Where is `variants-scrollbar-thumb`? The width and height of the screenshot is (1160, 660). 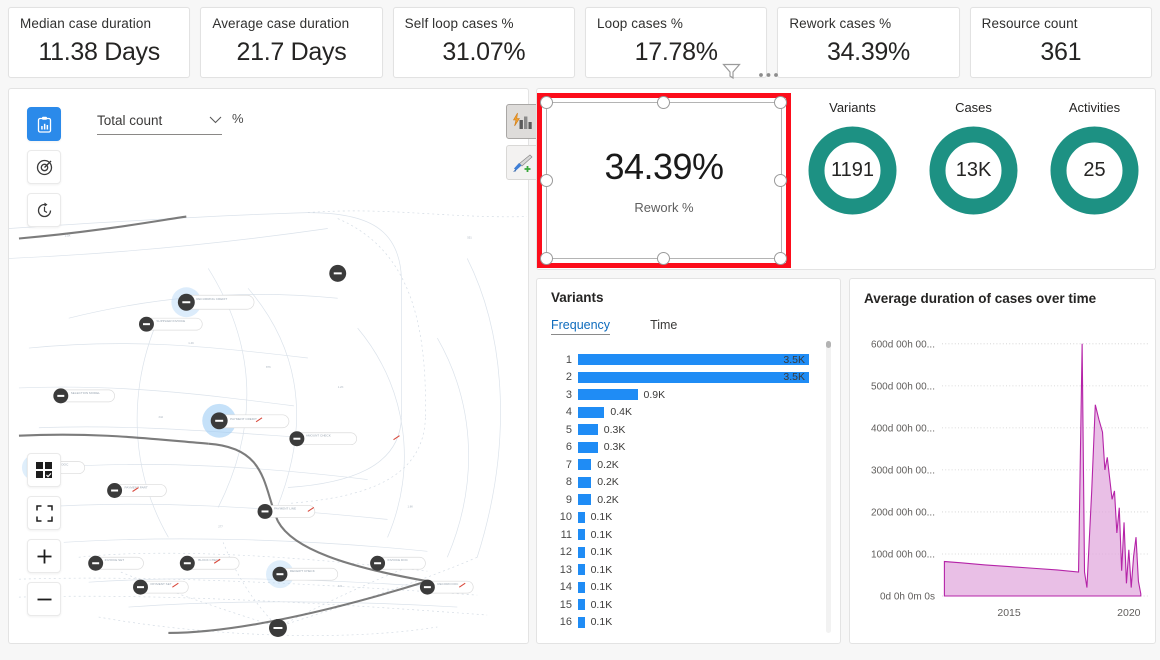 variants-scrollbar-thumb is located at coordinates (828, 344).